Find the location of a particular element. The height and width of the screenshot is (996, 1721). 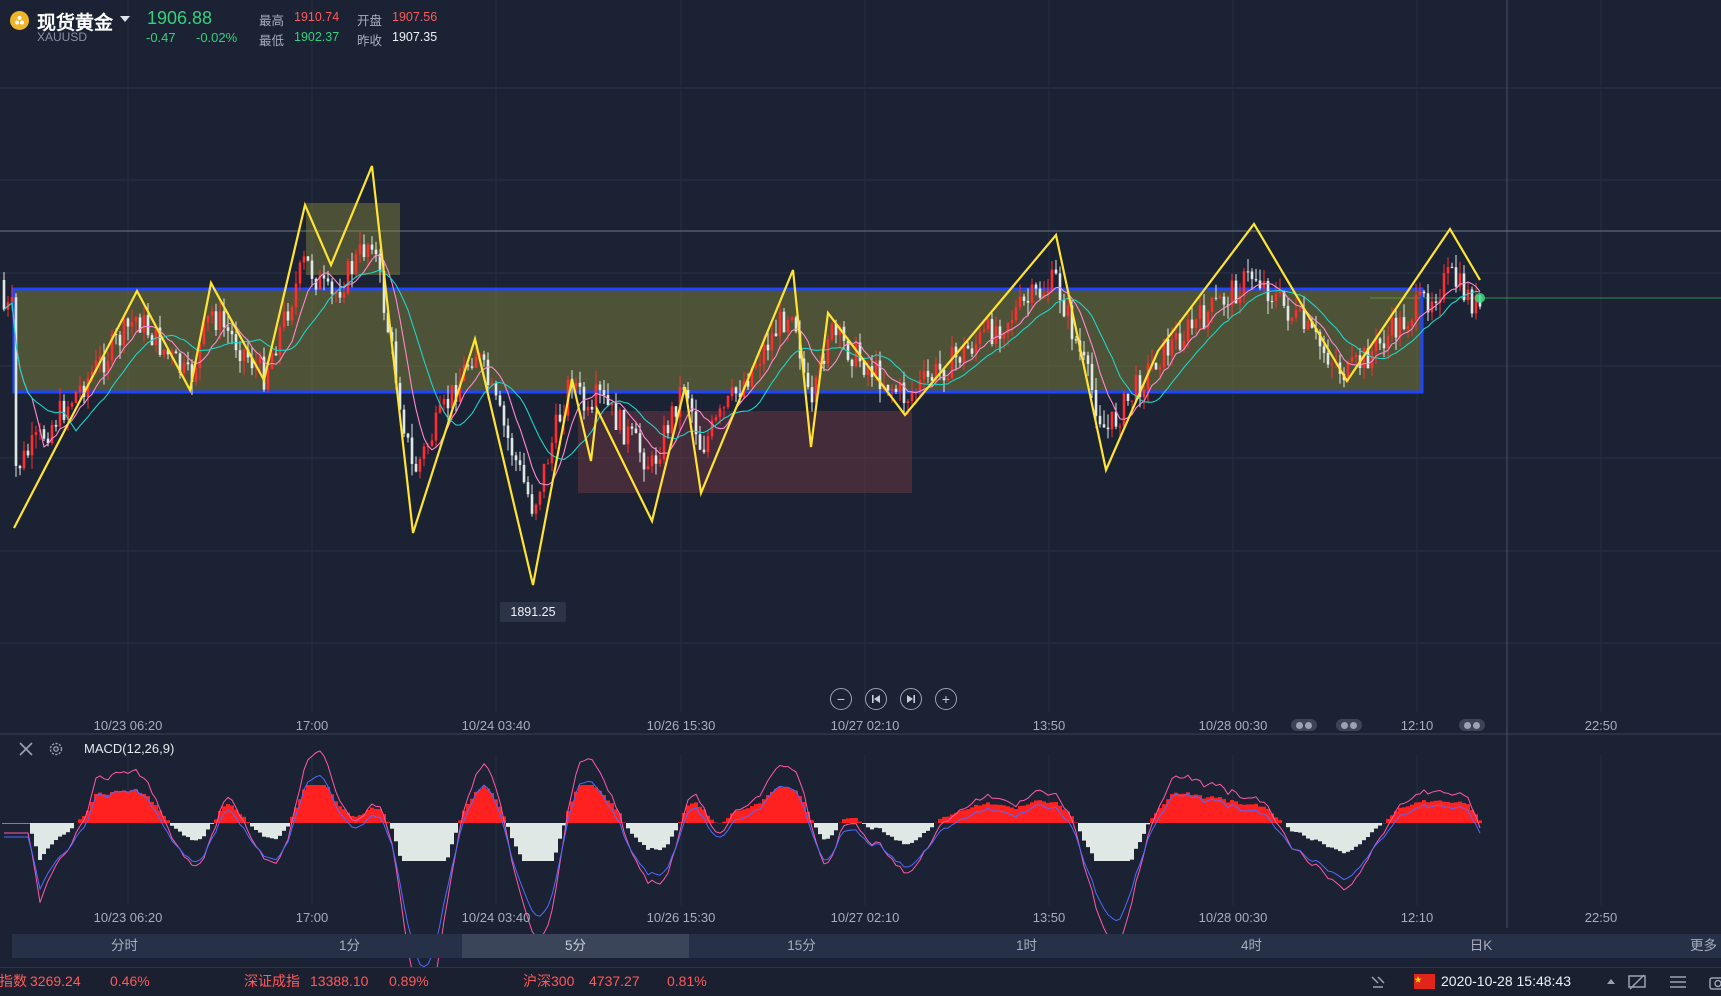

period-tab-more: 更多 is located at coordinates (1705, 946).